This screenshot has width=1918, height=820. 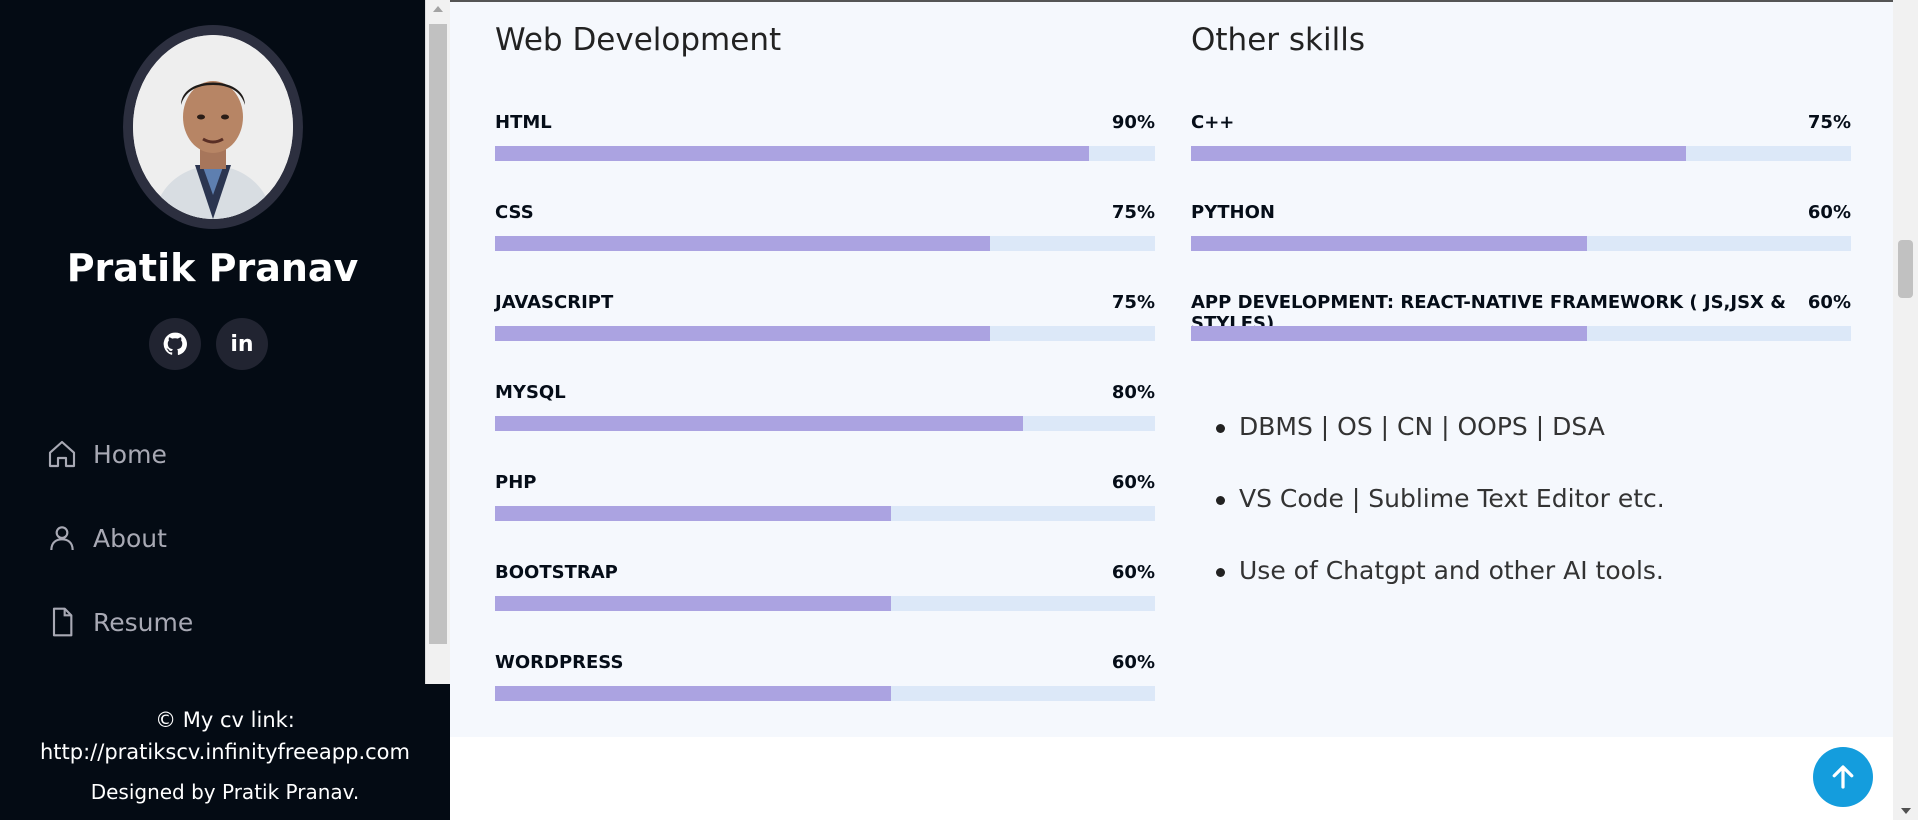 What do you see at coordinates (523, 122) in the screenshot?
I see `skill-label: HTML` at bounding box center [523, 122].